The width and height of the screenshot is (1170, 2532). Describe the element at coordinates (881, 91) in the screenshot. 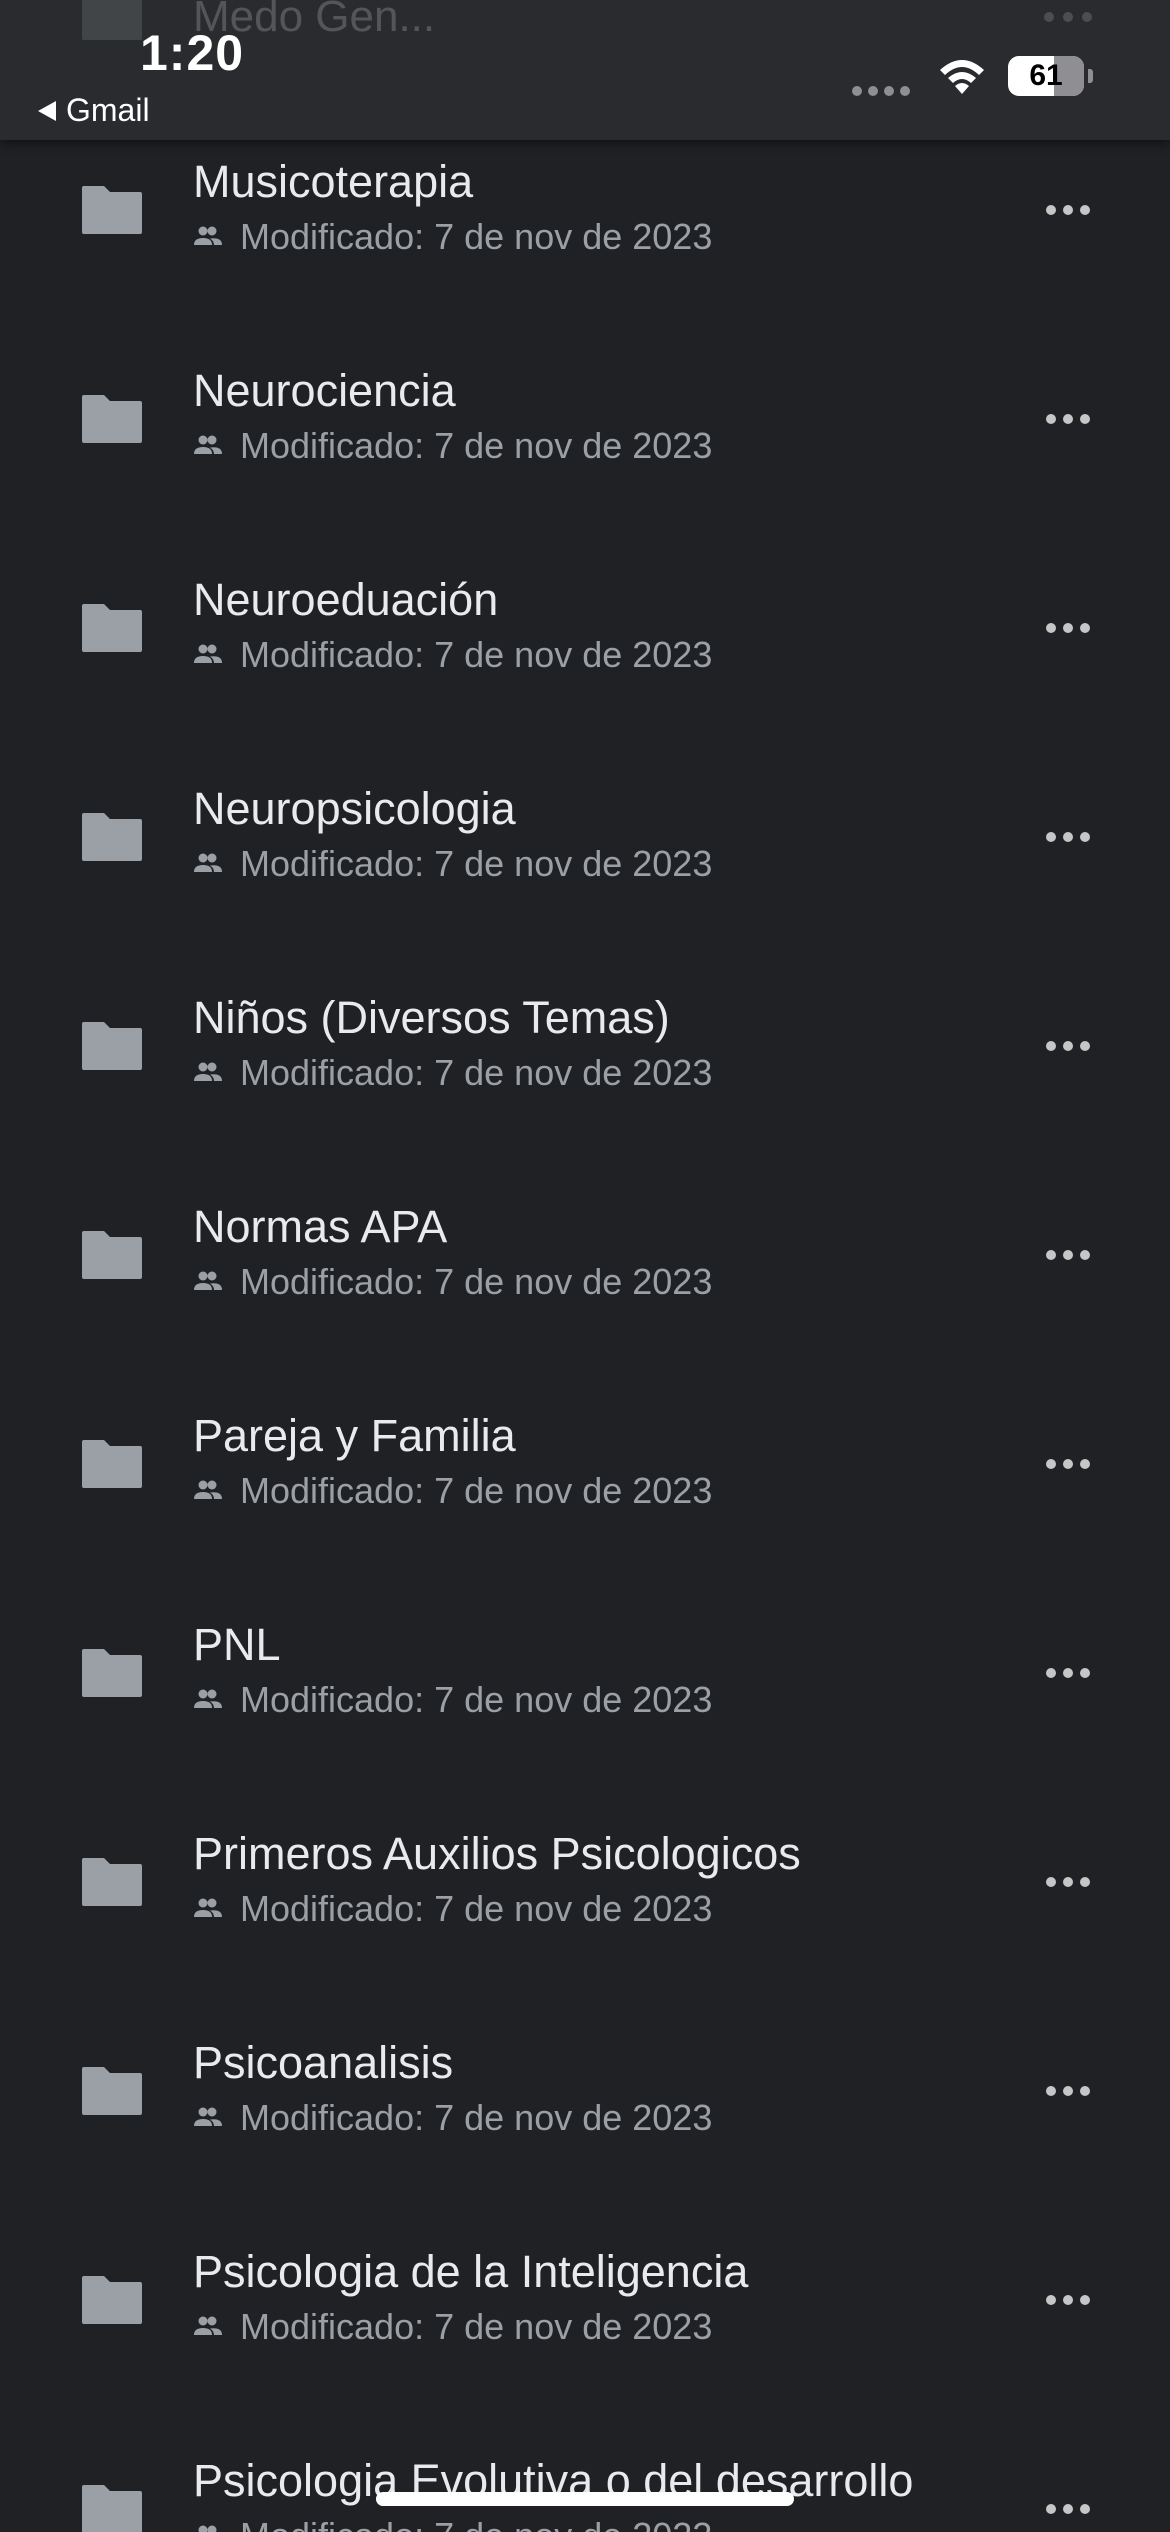

I see `cellular-signal-icon` at that location.